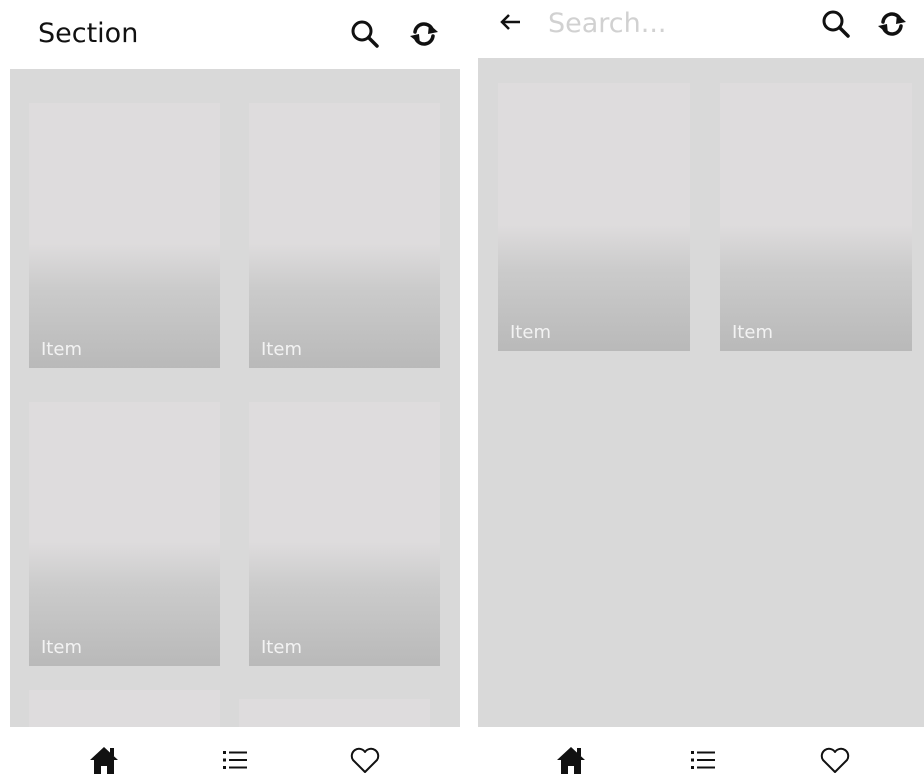  I want to click on app-header: Section, so click(235, 34).